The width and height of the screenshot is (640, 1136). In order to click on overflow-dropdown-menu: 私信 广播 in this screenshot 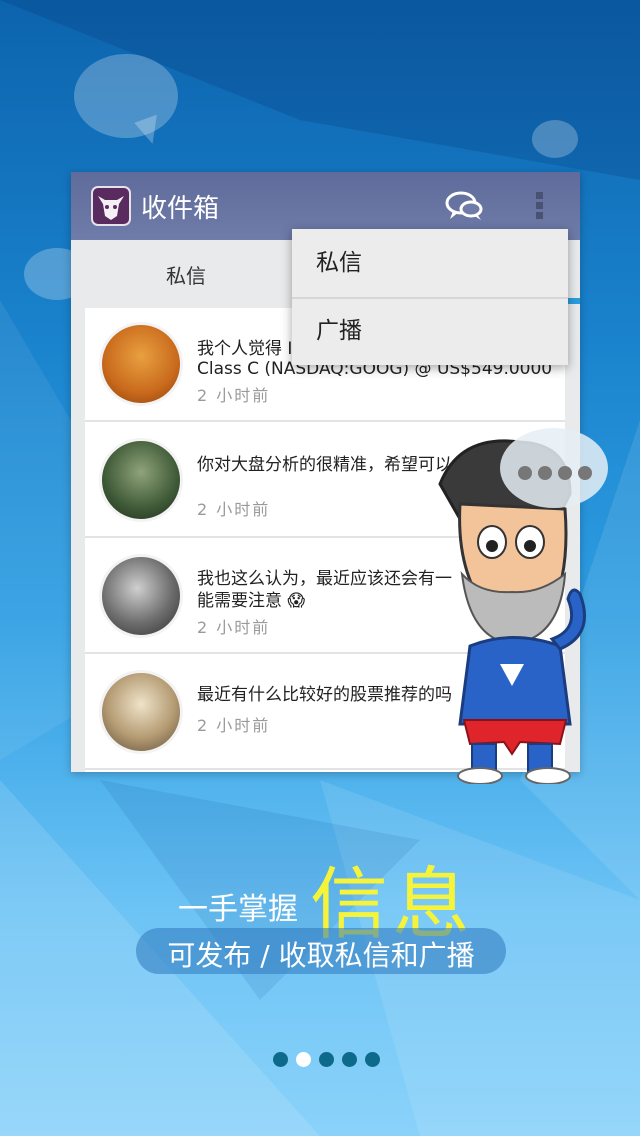, I will do `click(430, 297)`.